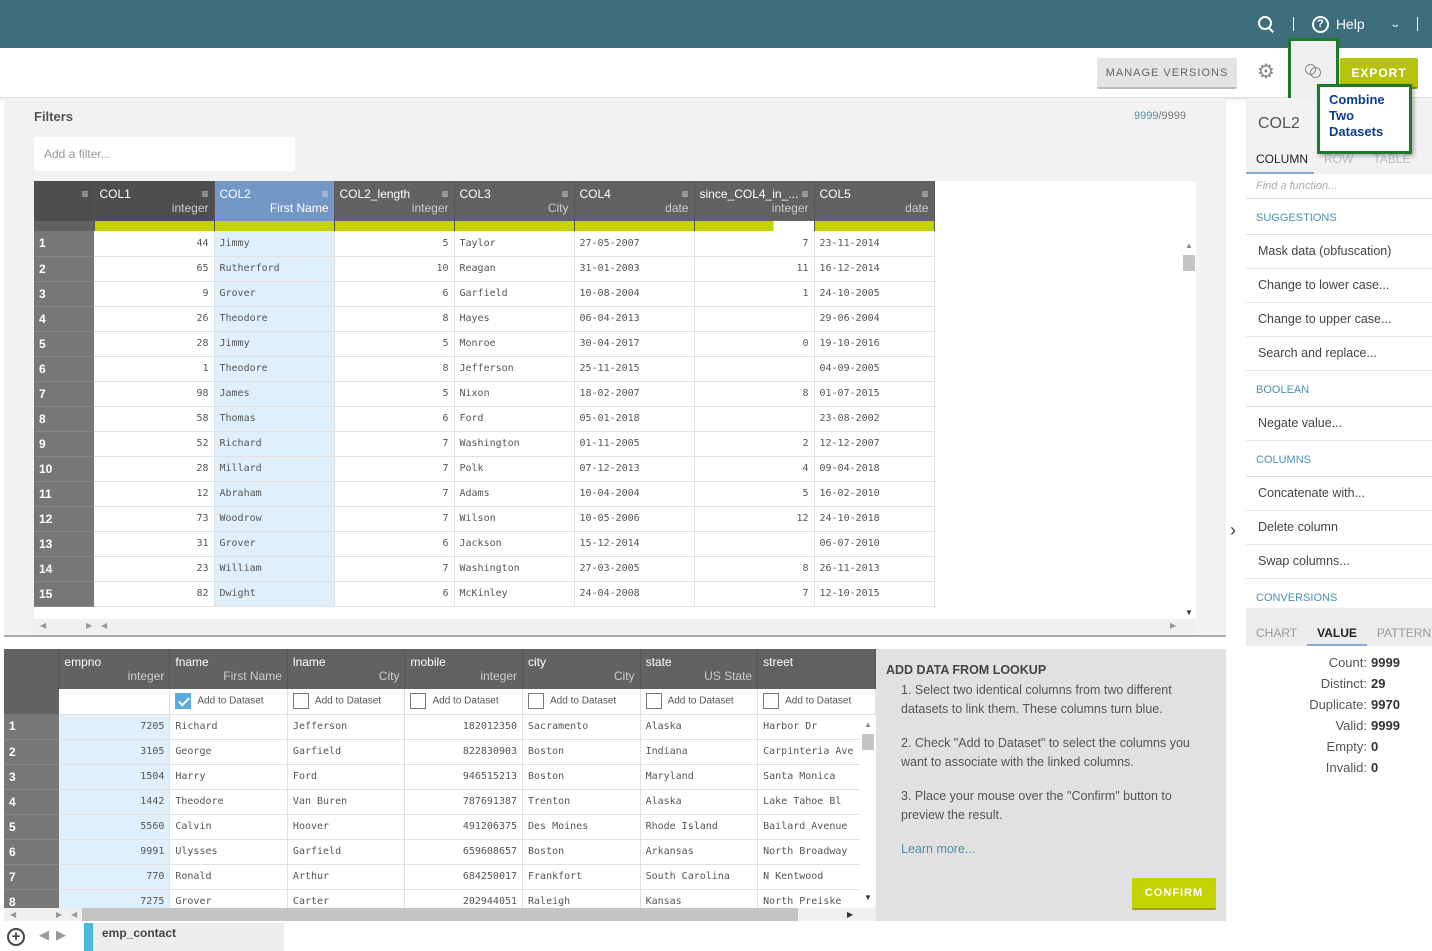  I want to click on table-cell: Calvin, so click(228, 827).